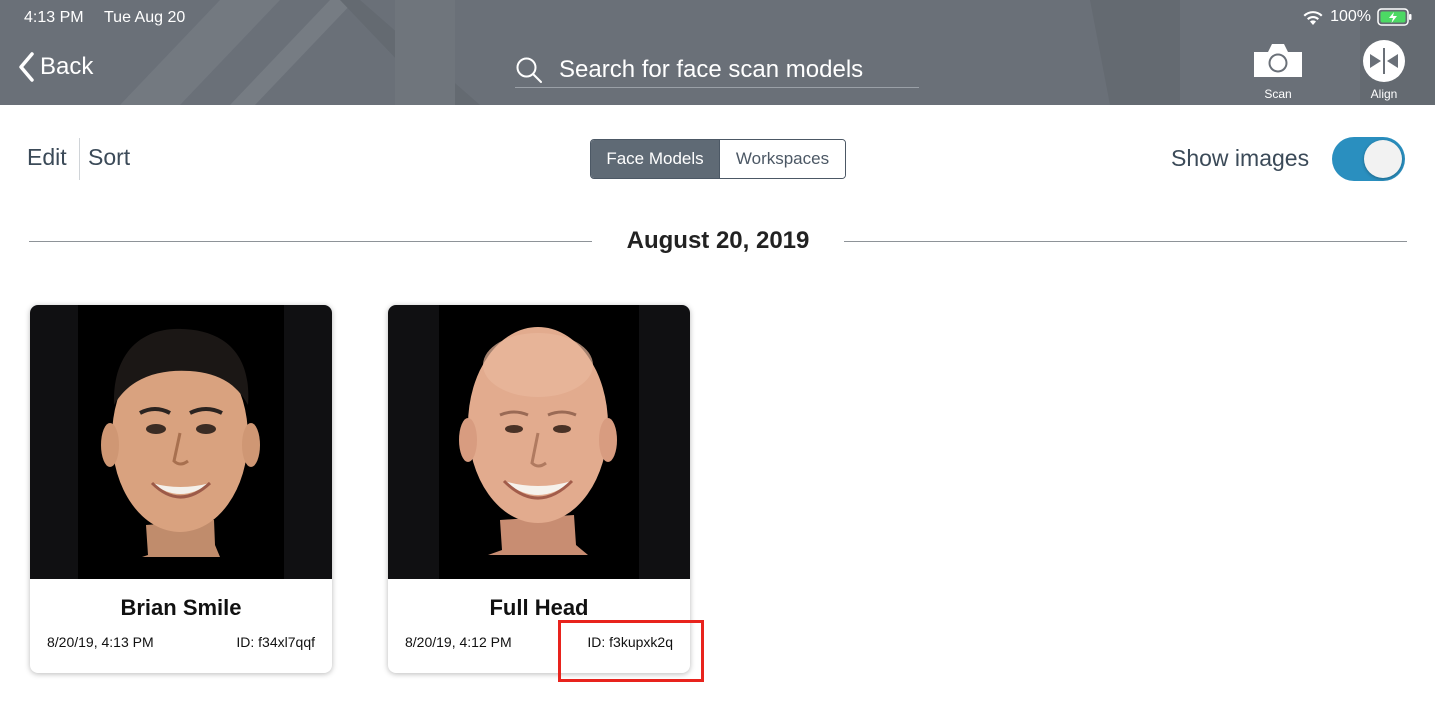  I want to click on show-images-toggle, so click(1368, 159).